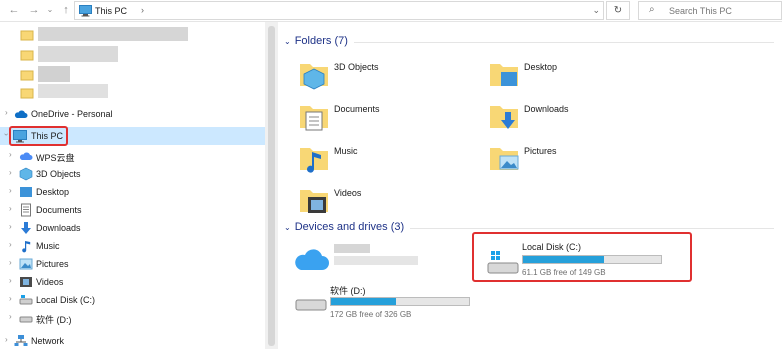 The image size is (782, 349). Describe the element at coordinates (132, 114) in the screenshot. I see `nav-item-onedrive: › OneDrive - Personal` at that location.